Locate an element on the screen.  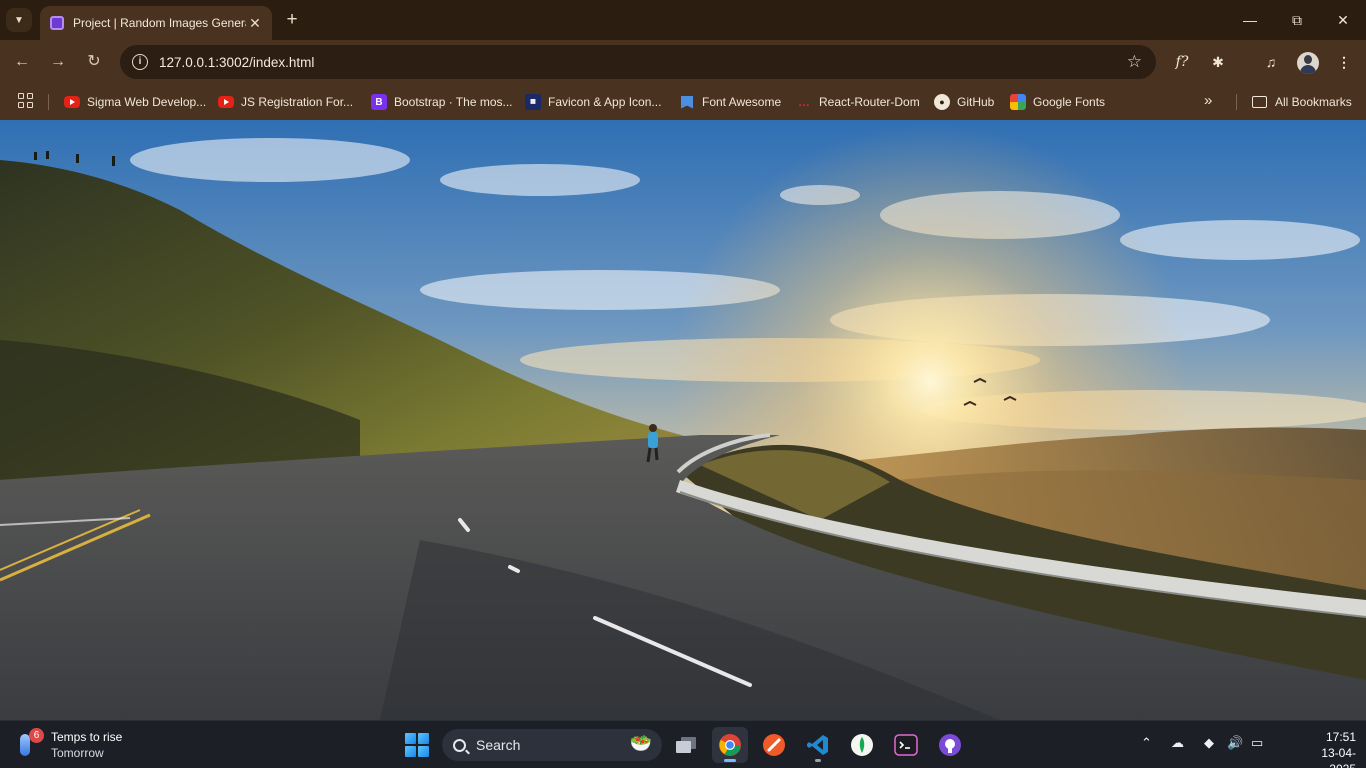
bookmark-label: React-Router-Dom is located at coordinates (869, 102).